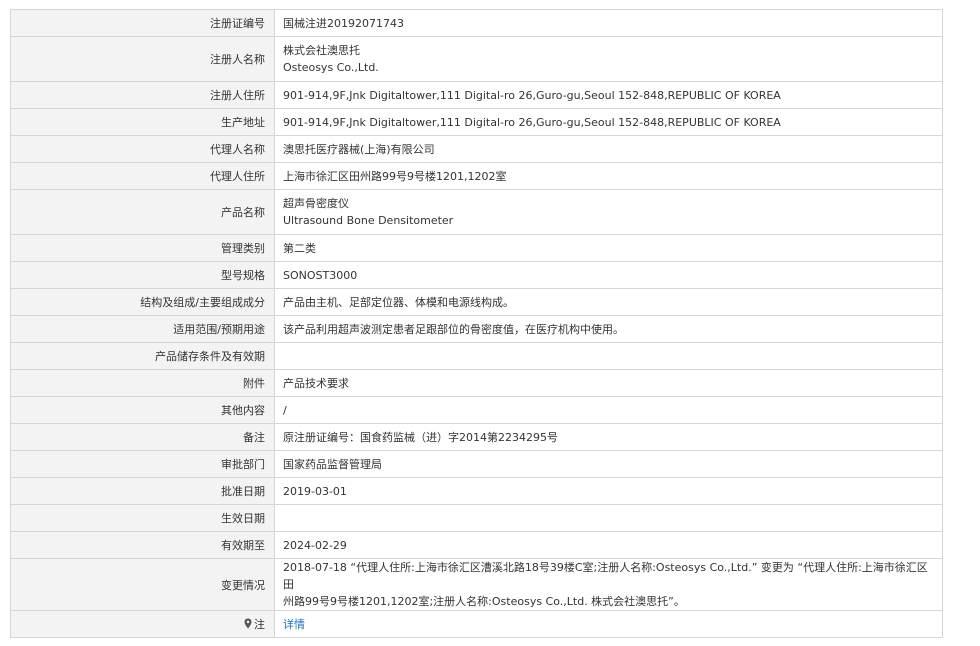 This screenshot has height=646, width=980. I want to click on field-label: 注册人名称, so click(142, 59).